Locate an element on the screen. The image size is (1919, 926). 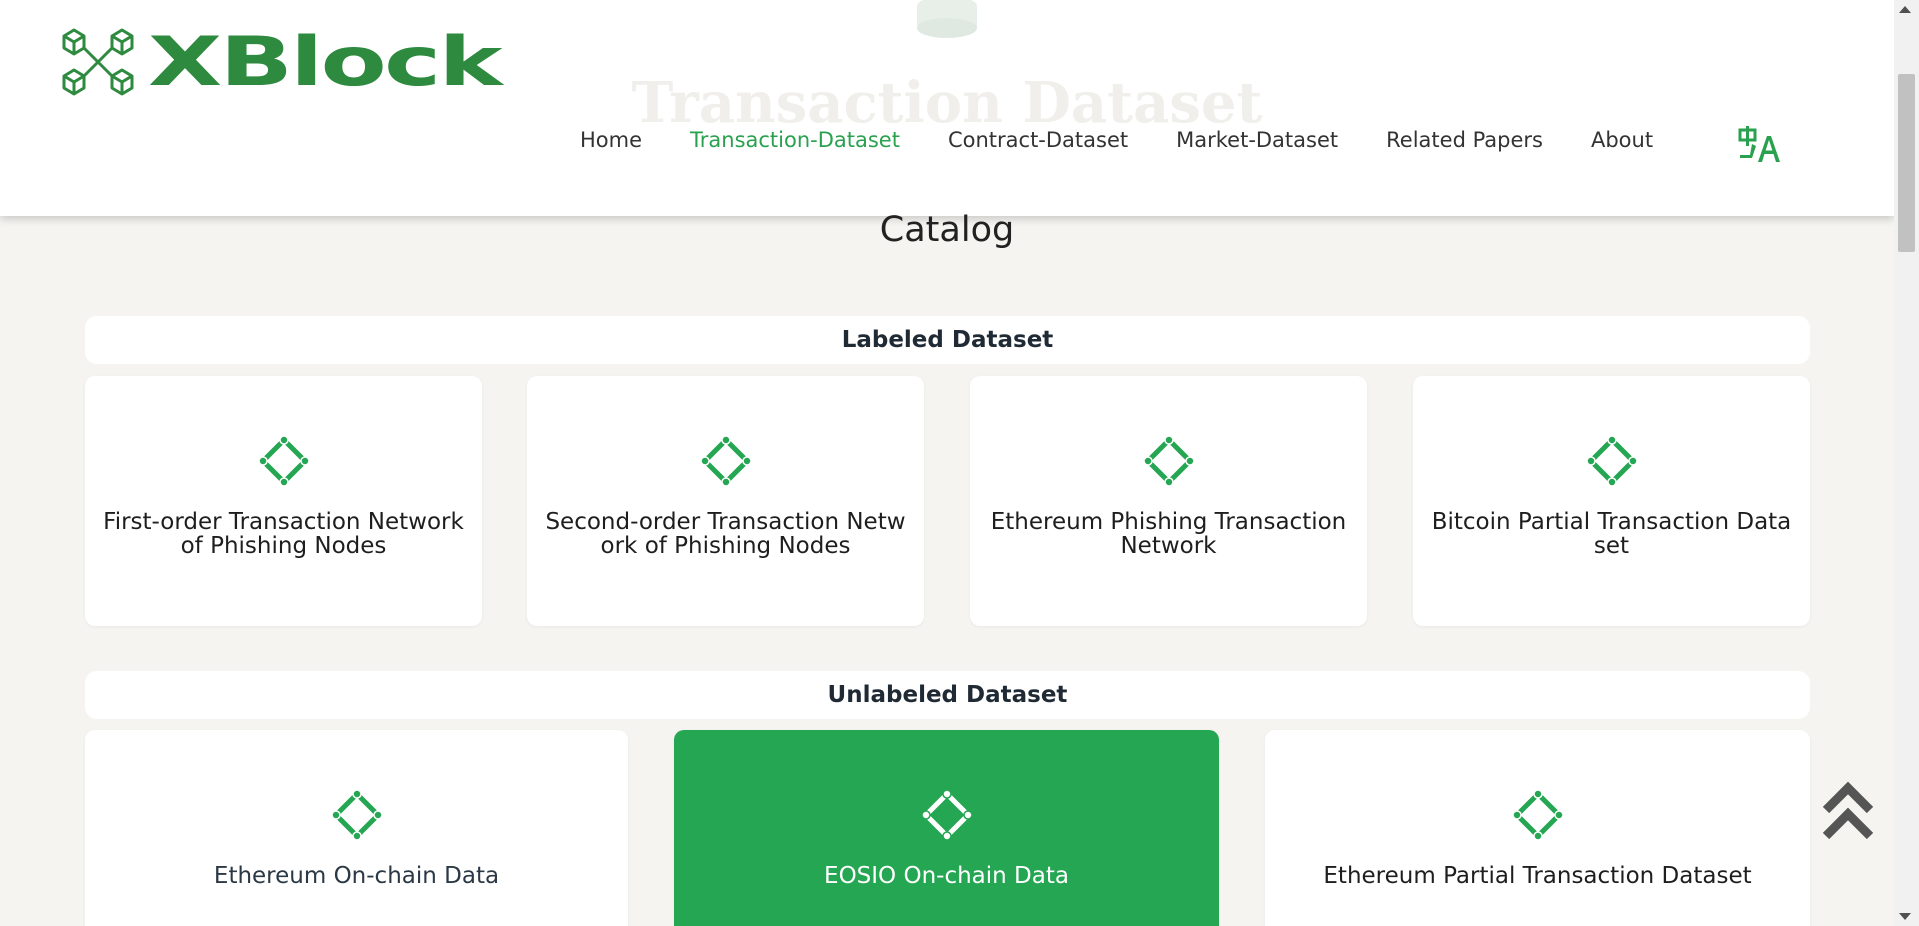
dataset-card: Bitcoin Partial Transaction Dataset is located at coordinates (1611, 501).